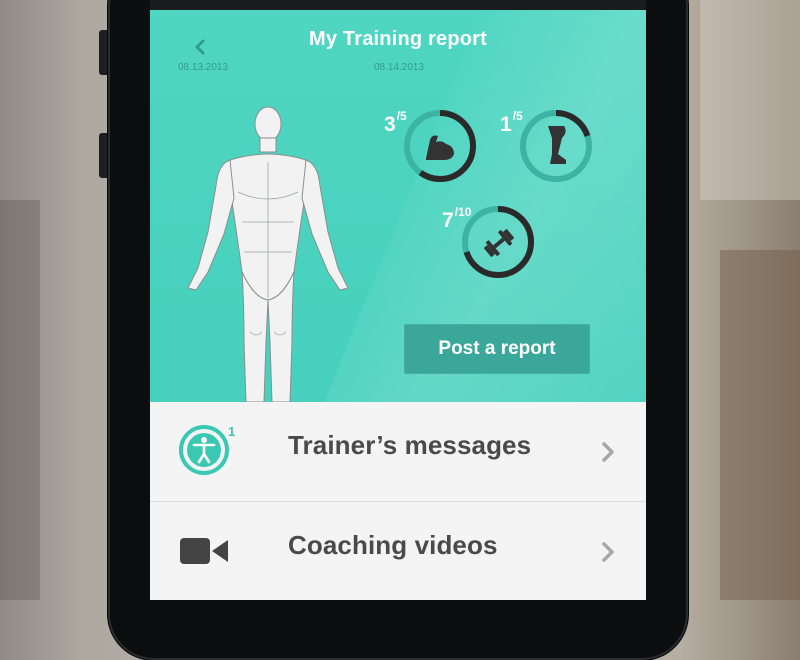 The height and width of the screenshot is (660, 800). I want to click on status-bar, so click(398, 5).